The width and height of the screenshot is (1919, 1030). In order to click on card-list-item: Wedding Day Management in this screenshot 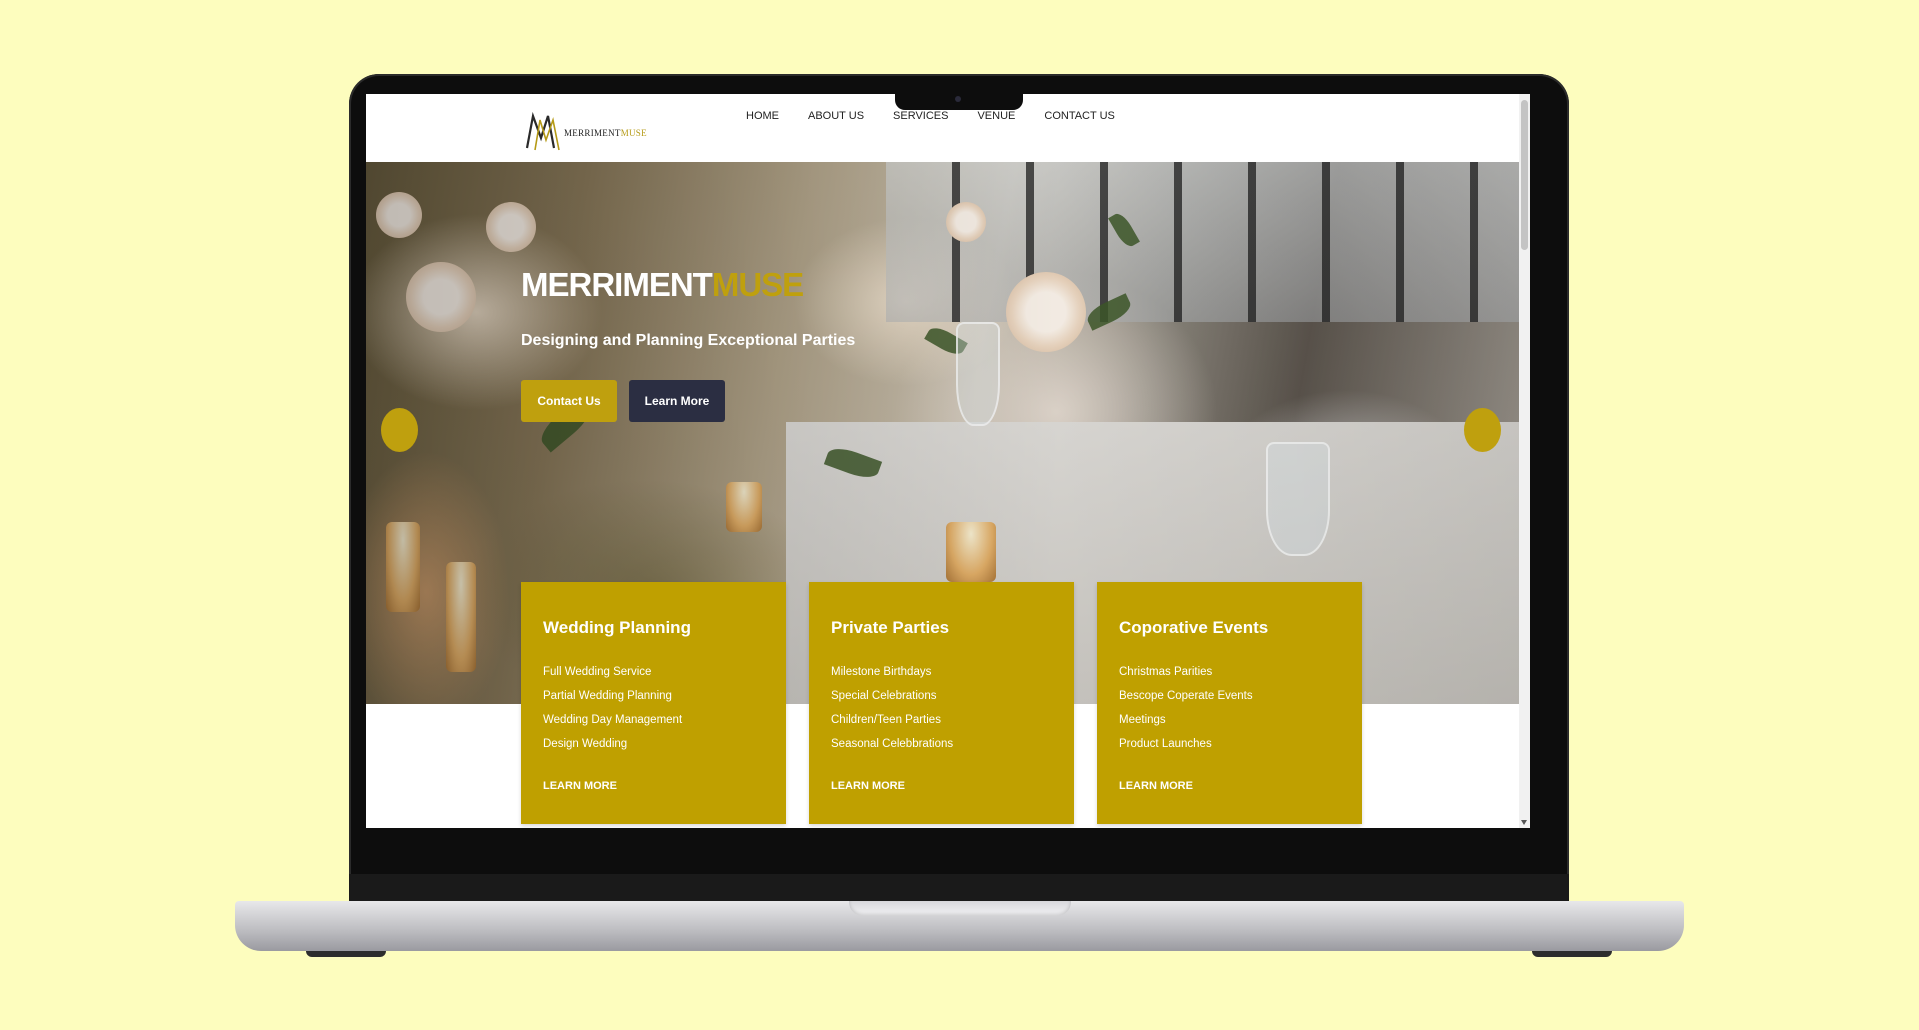, I will do `click(612, 720)`.